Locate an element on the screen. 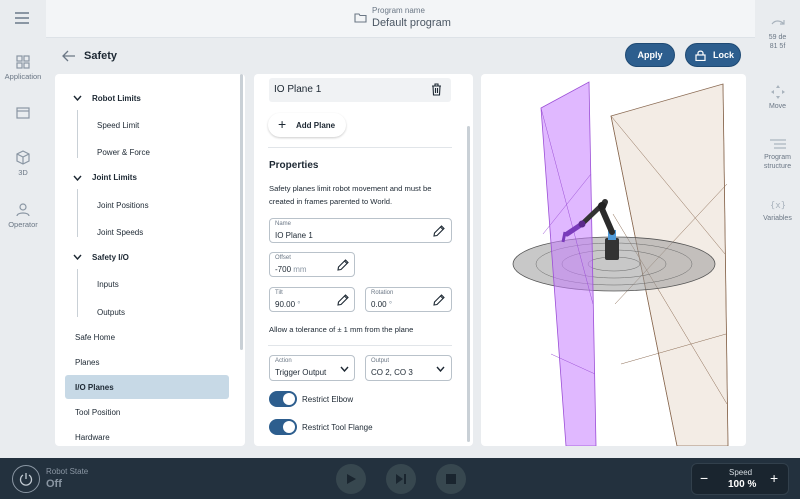 The image size is (800, 499). rail-item-move: Move is located at coordinates (777, 98).